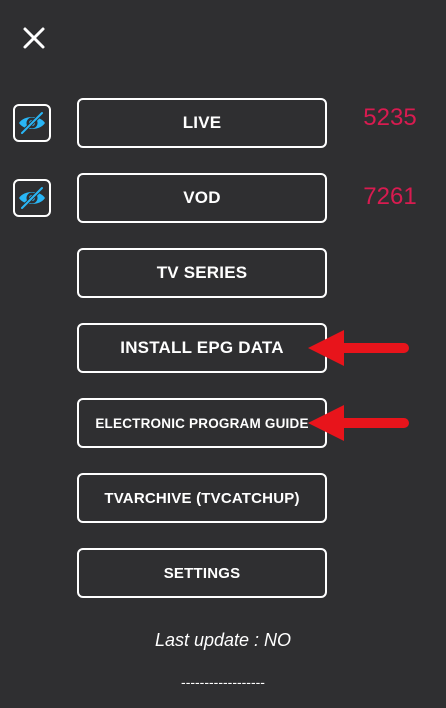  Describe the element at coordinates (223, 640) in the screenshot. I see `last-update-text: Last update : NO` at that location.